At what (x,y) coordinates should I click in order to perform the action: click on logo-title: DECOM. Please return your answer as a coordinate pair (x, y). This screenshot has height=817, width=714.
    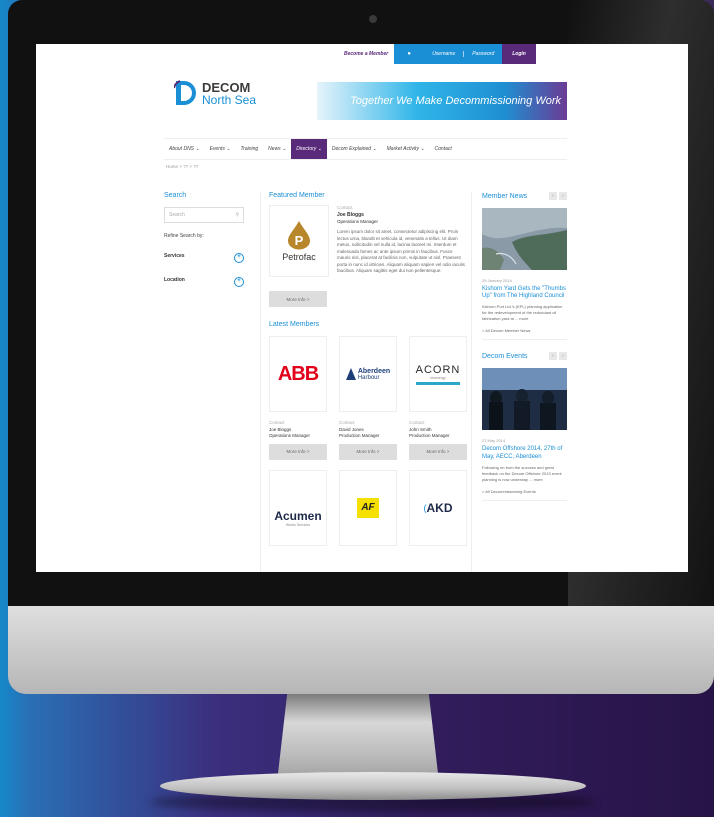
    Looking at the image, I should click on (226, 87).